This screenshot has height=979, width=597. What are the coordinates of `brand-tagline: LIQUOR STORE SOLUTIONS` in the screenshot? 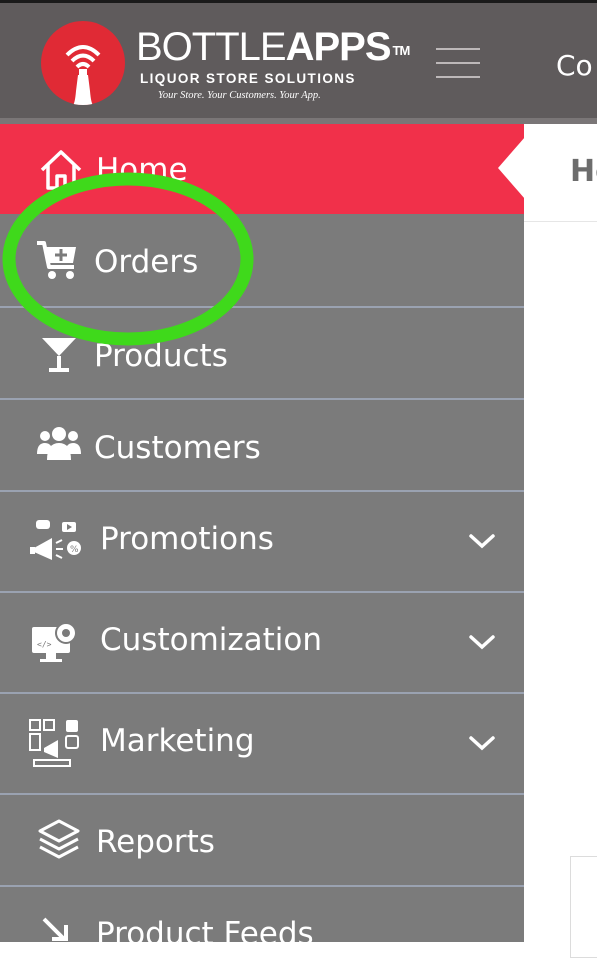 It's located at (248, 78).